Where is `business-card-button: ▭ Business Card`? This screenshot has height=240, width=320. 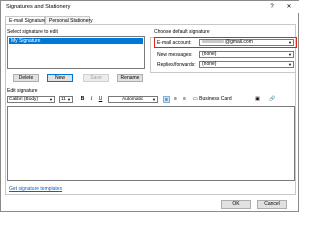
business-card-button: ▭ Business Card is located at coordinates (218, 99).